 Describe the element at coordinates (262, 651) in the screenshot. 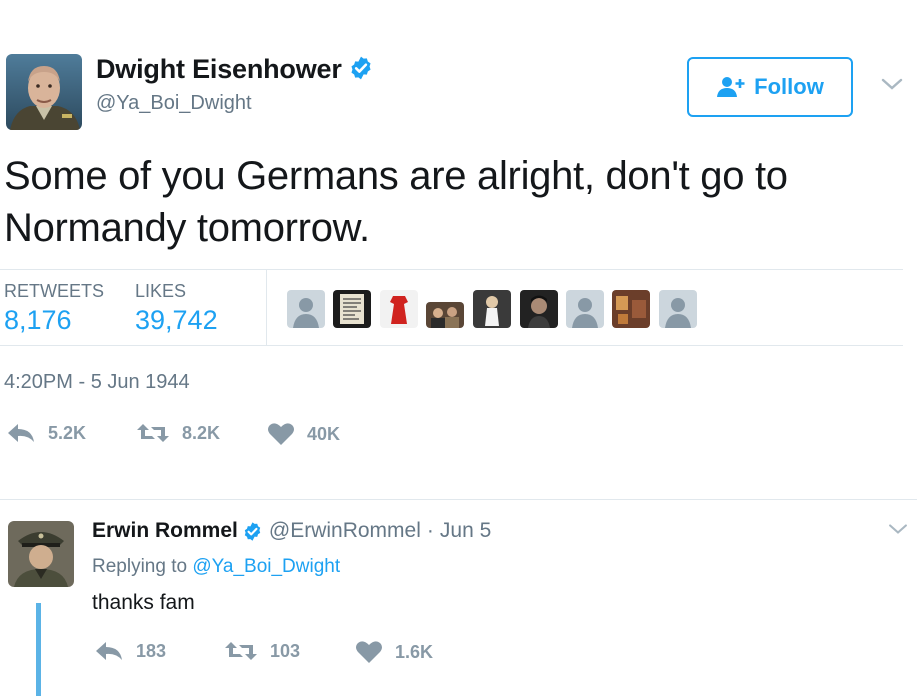

I see `retweet-button: 103` at that location.